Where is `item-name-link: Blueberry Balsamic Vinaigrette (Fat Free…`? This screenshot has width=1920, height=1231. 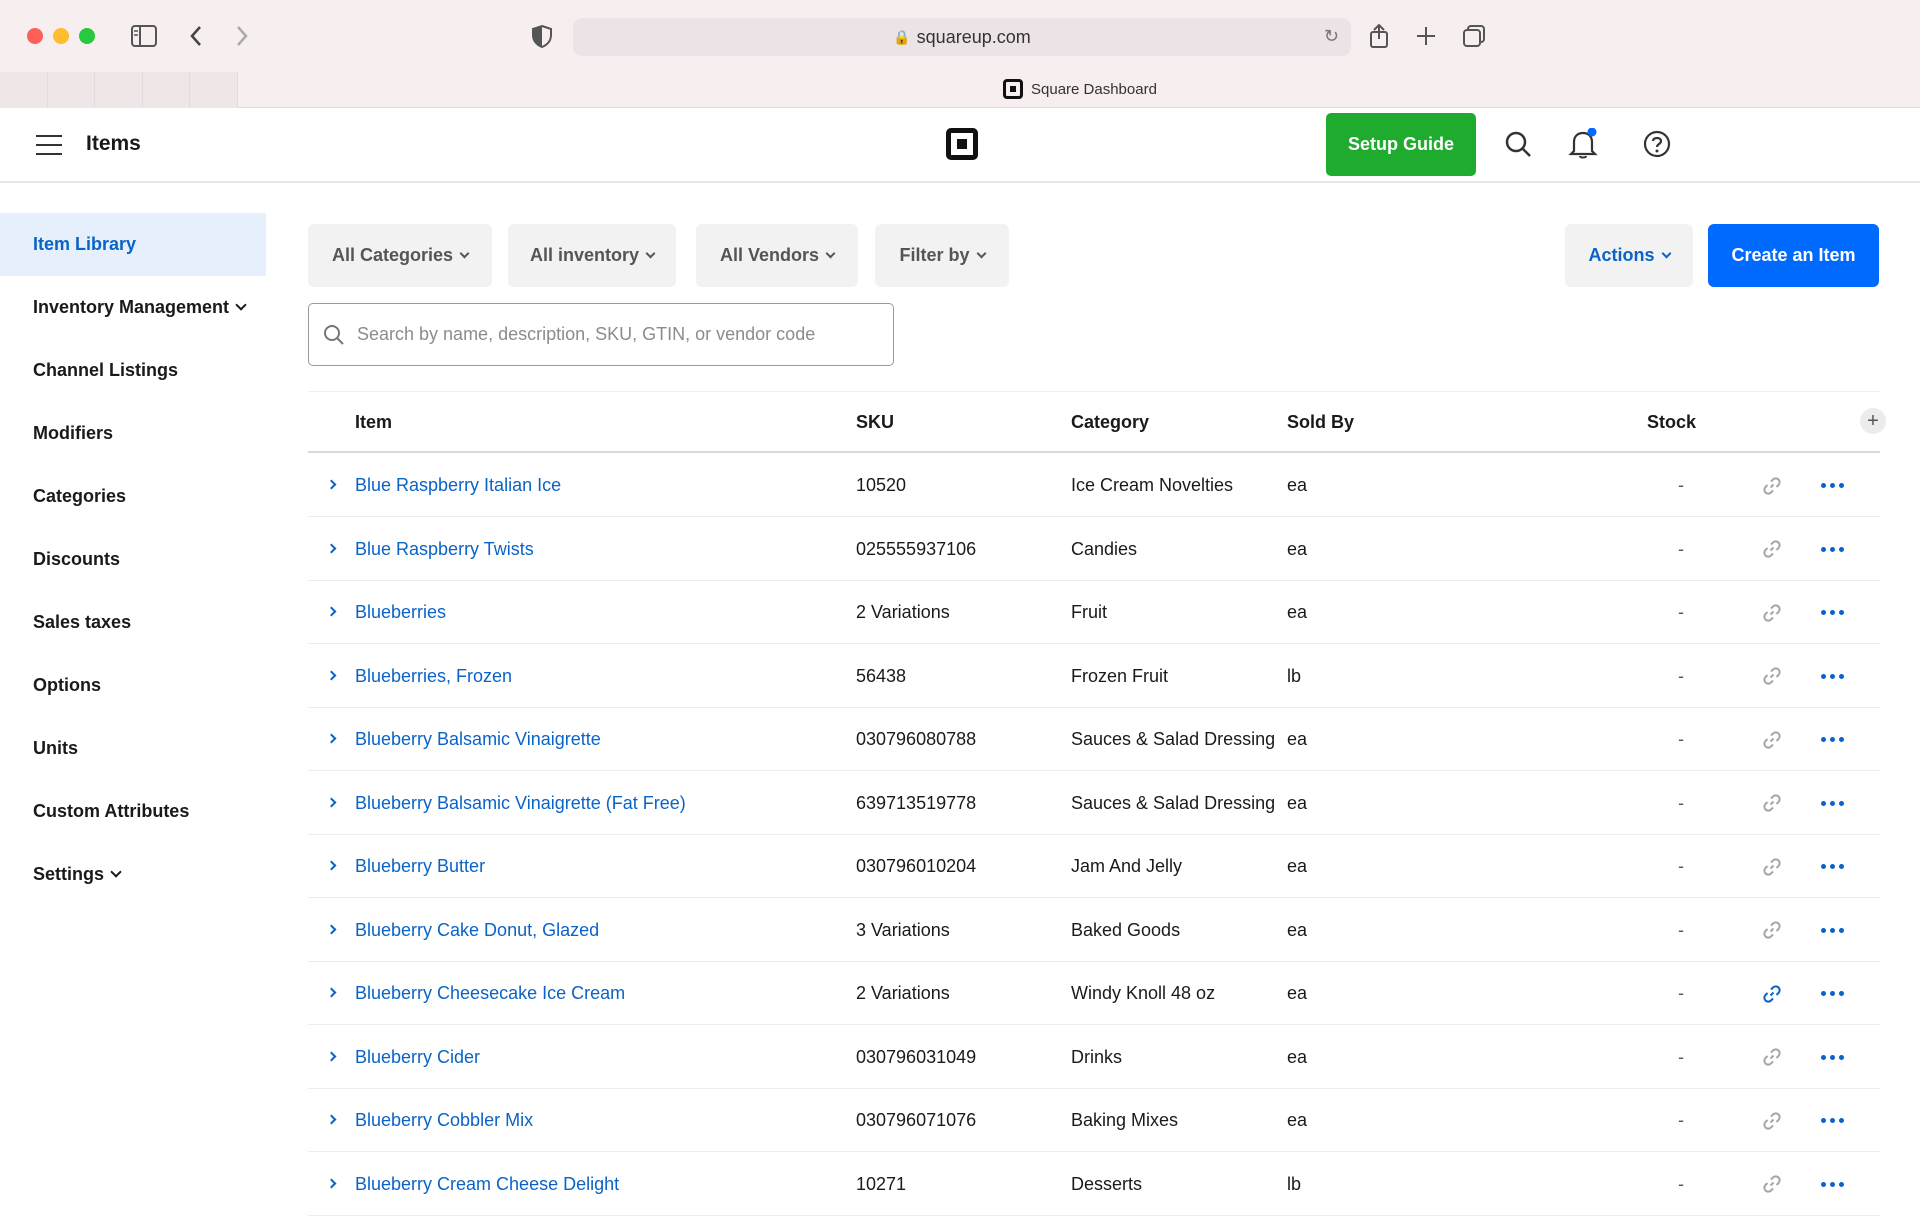
item-name-link: Blueberry Balsamic Vinaigrette (Fat Free… is located at coordinates (520, 803).